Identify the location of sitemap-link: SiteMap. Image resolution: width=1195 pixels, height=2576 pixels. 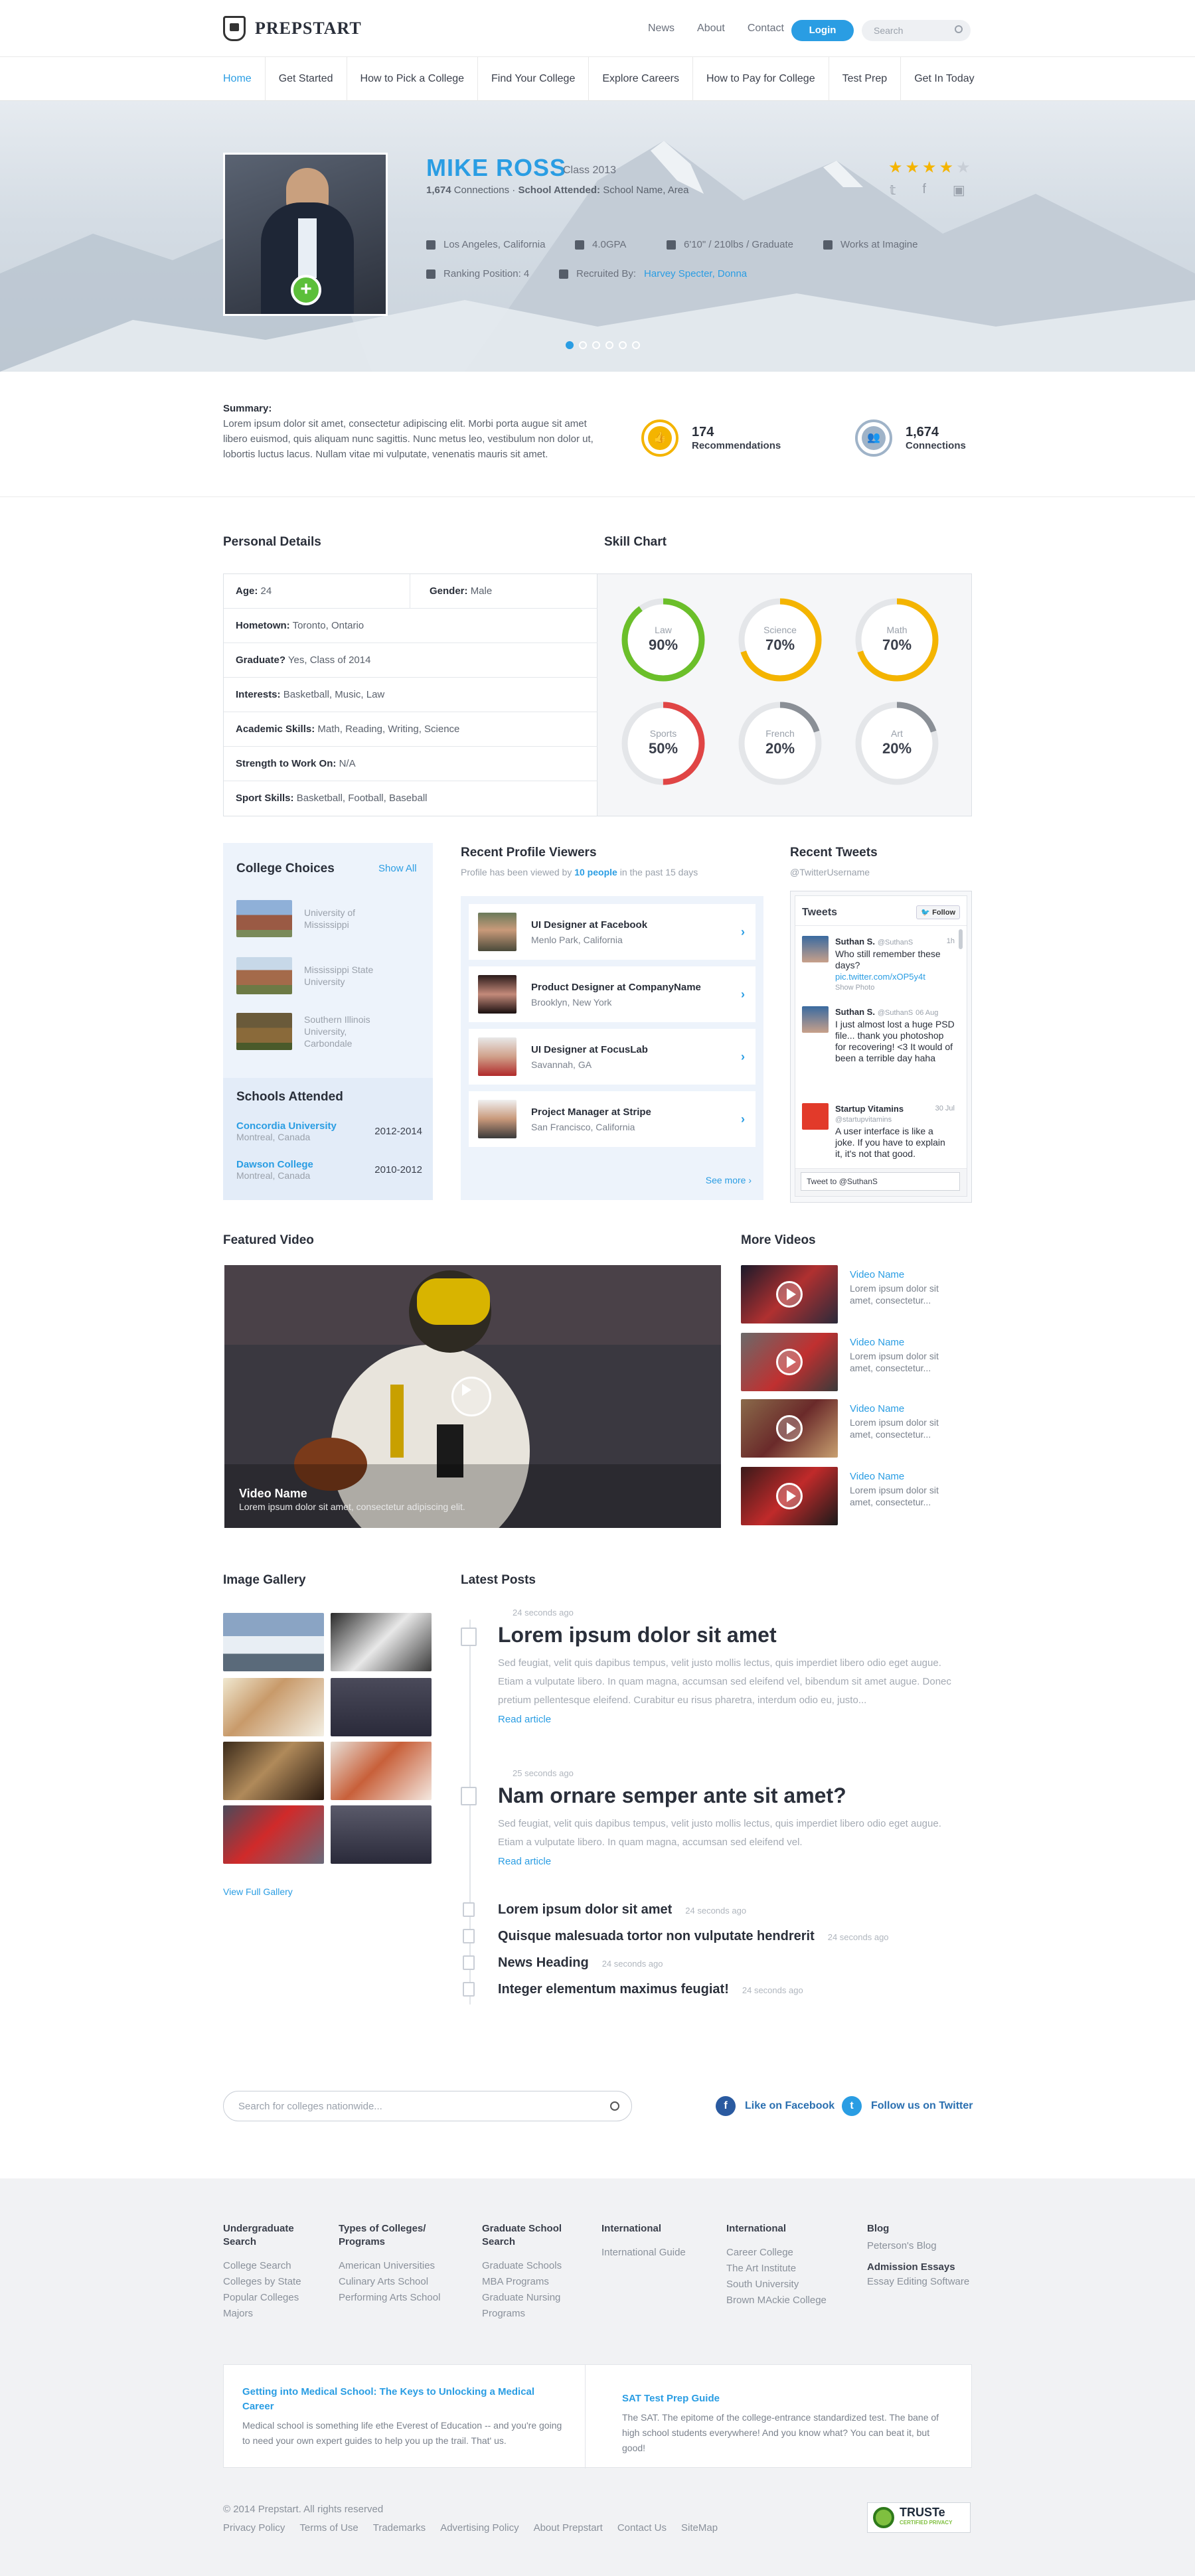
(699, 2528).